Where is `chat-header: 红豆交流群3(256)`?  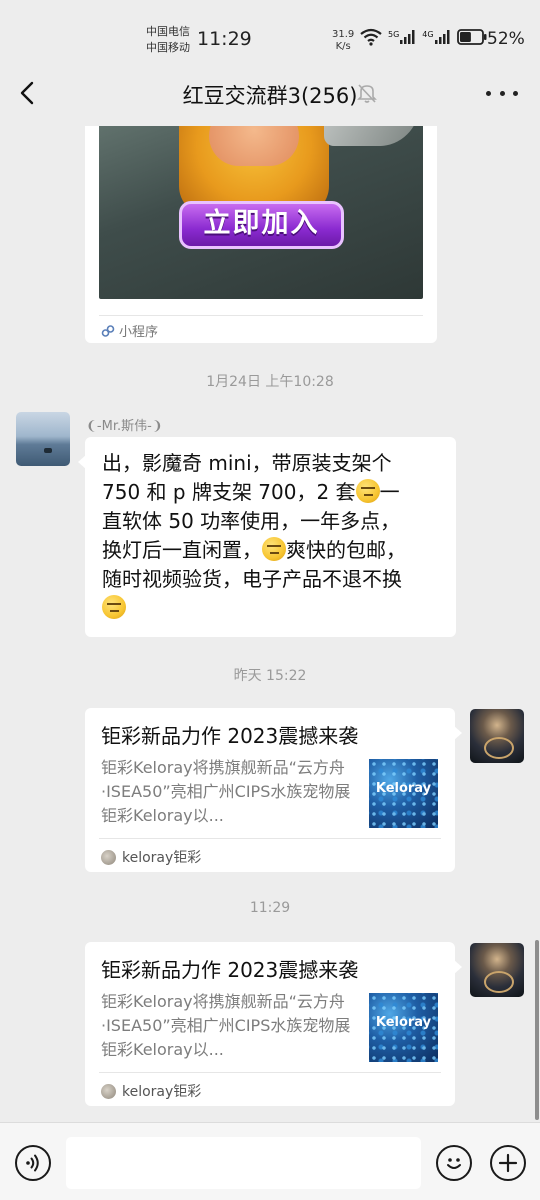 chat-header: 红豆交流群3(256) is located at coordinates (270, 93).